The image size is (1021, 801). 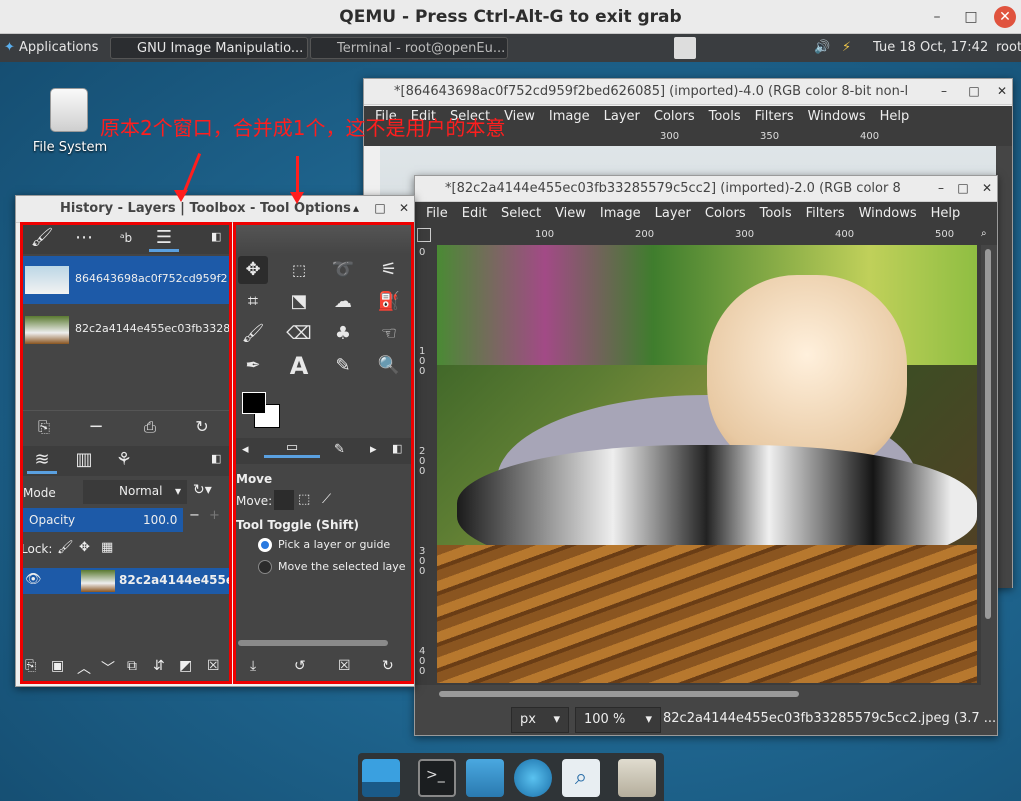 I want to click on ruler-tick: 200, so click(x=645, y=234).